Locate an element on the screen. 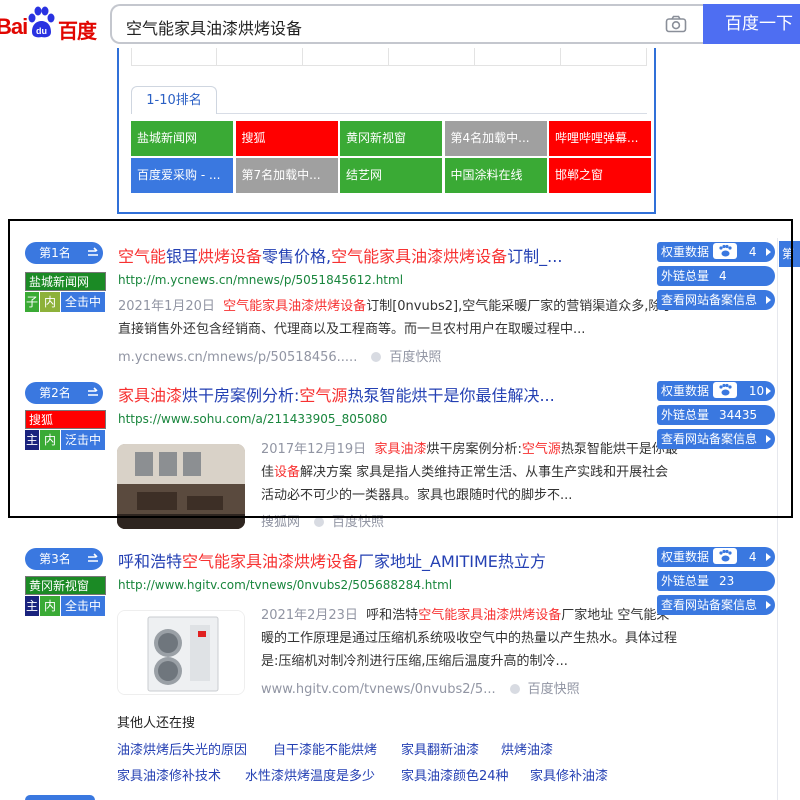  ranking-cell: 邯郸之窗 is located at coordinates (600, 175).